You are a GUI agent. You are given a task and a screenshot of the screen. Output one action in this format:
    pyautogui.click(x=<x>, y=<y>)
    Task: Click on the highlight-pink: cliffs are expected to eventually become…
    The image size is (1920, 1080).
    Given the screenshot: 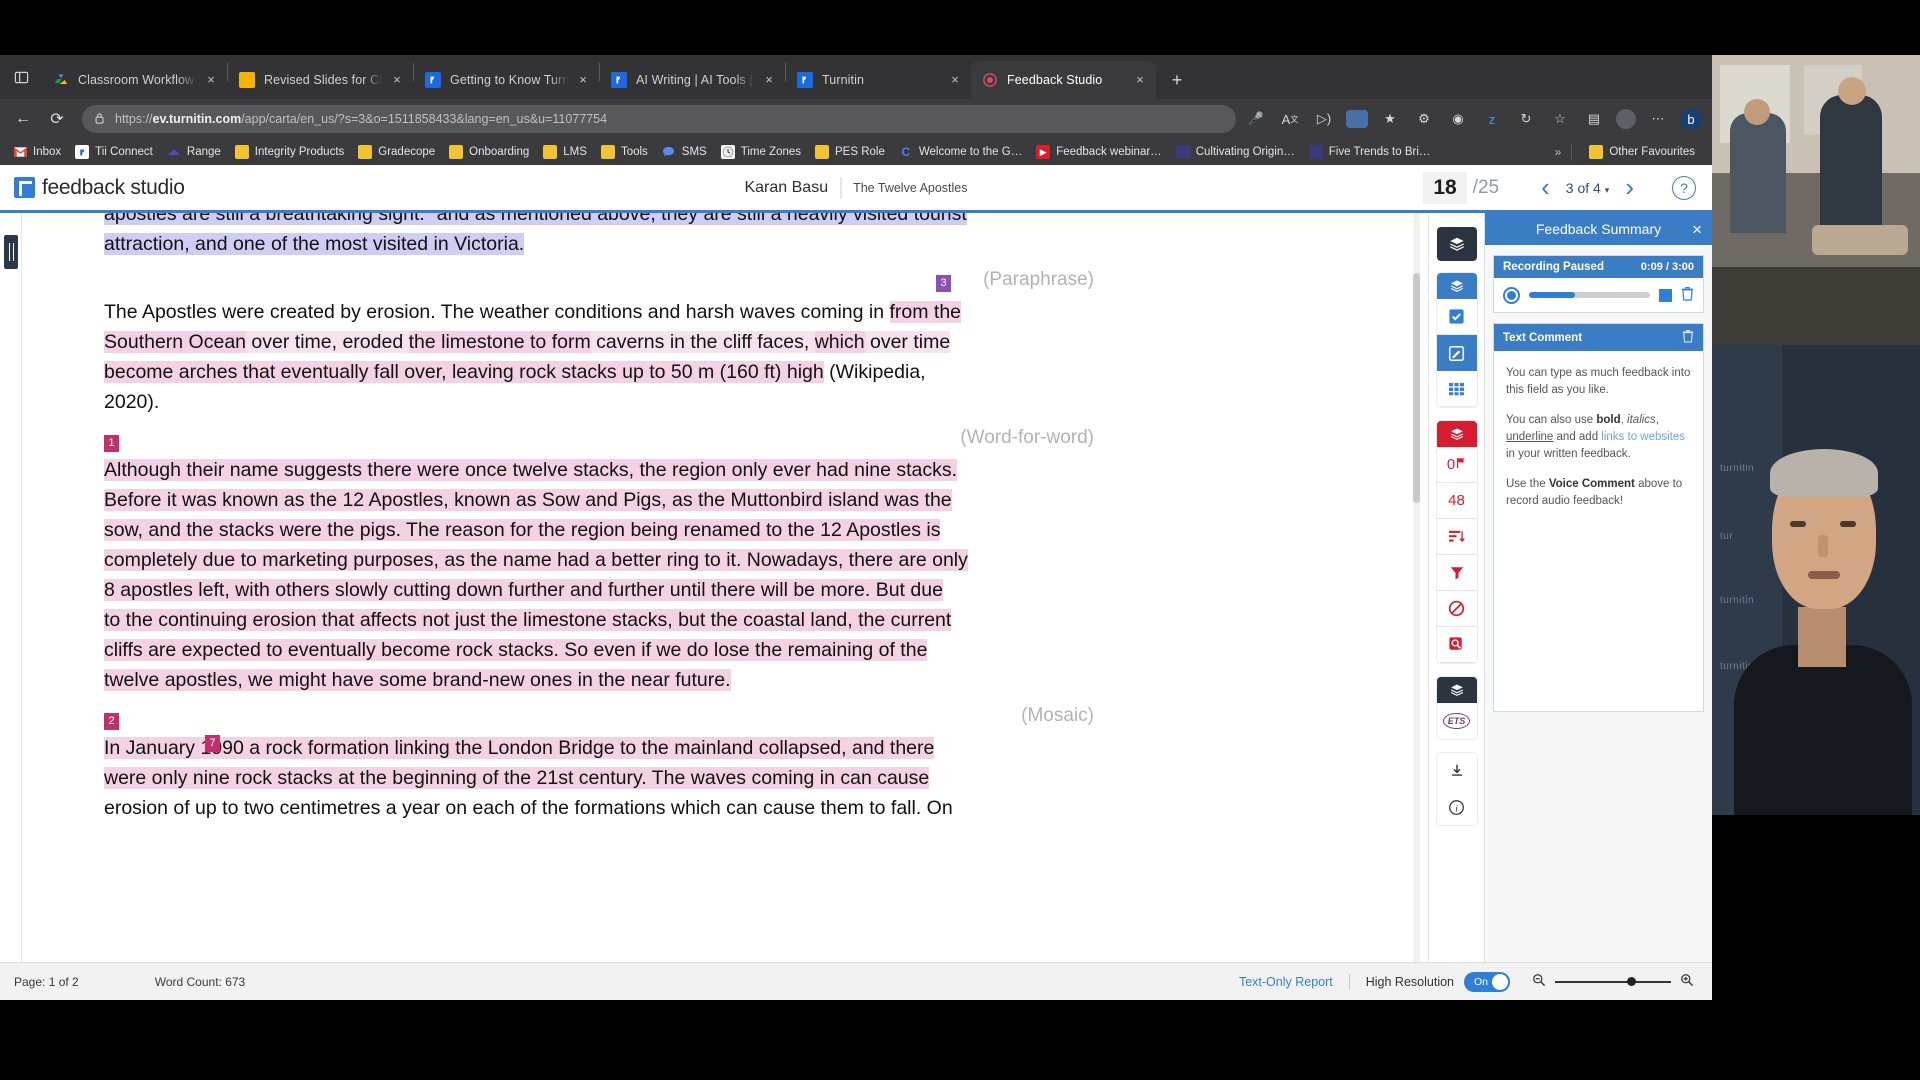 What is the action you would take?
    pyautogui.click(x=516, y=650)
    